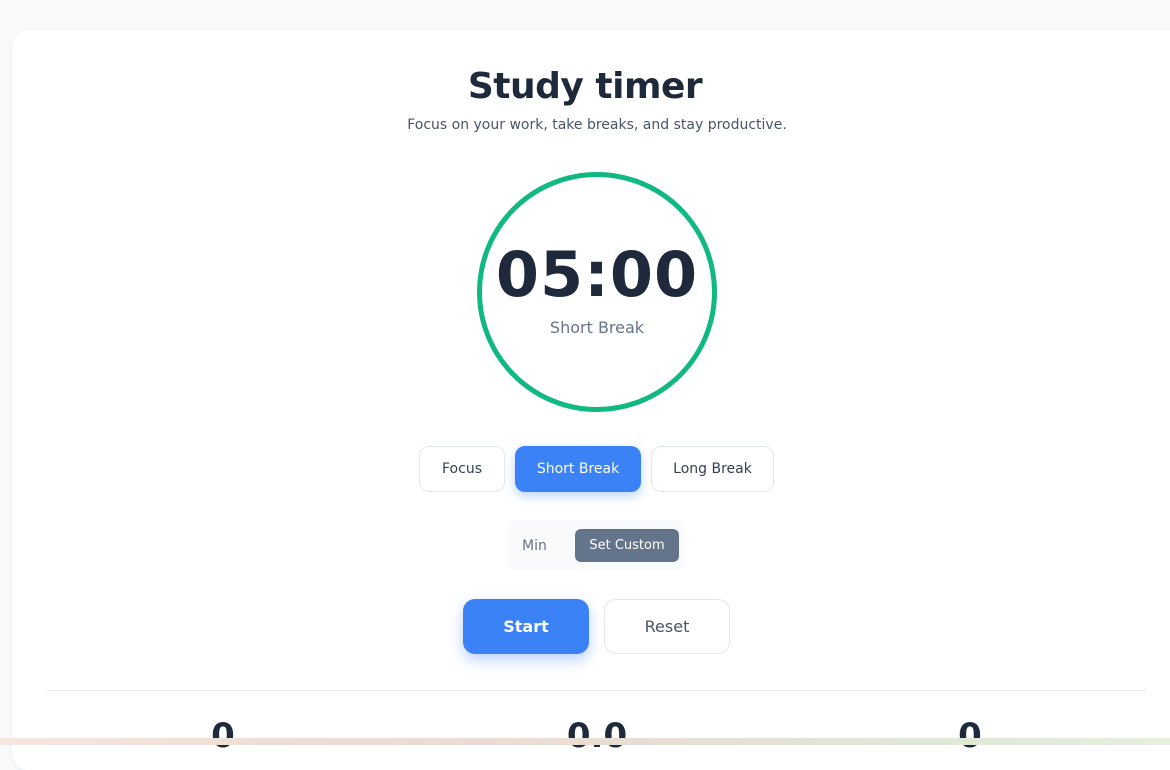 This screenshot has height=770, width=1170. I want to click on mode-long-break-button: Long Break, so click(712, 469).